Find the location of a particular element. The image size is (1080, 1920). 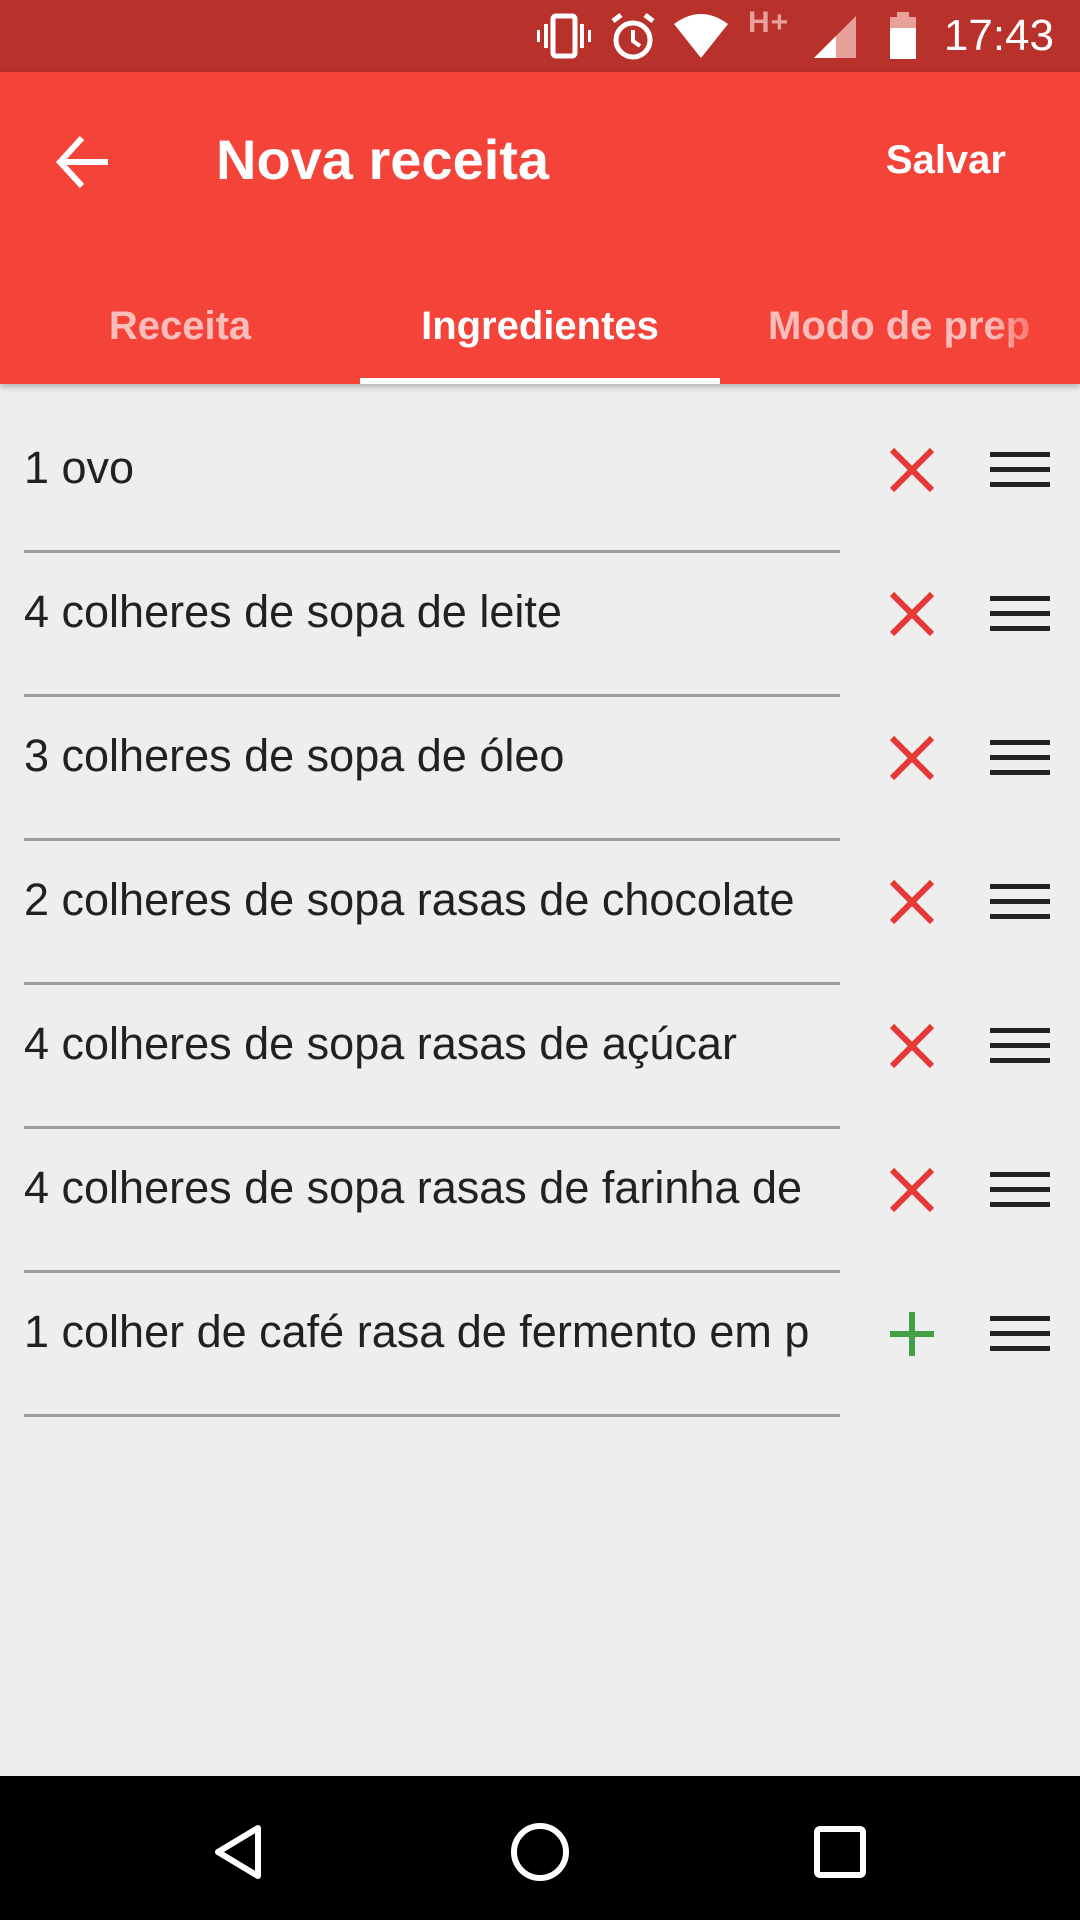

ingredient-input: 4 colheres de sopa rasas de açúcar is located at coordinates (432, 1044).